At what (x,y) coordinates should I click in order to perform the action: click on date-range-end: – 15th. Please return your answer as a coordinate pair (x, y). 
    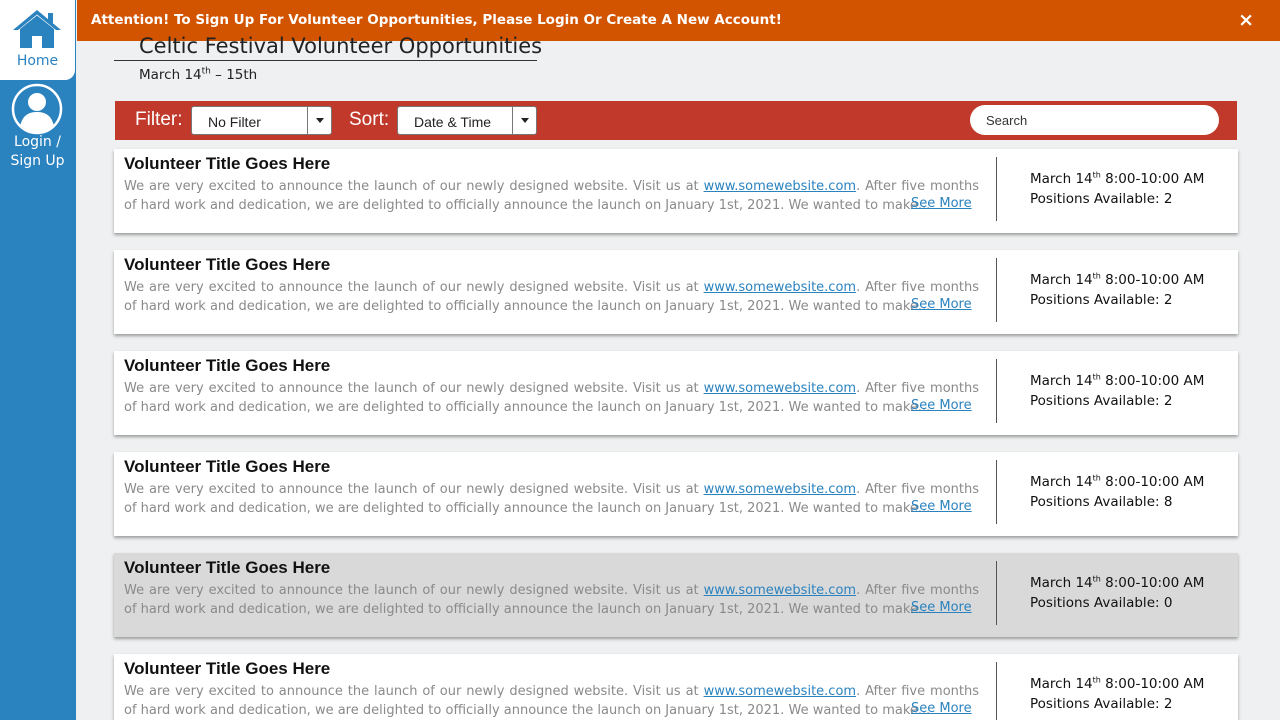
    Looking at the image, I should click on (234, 75).